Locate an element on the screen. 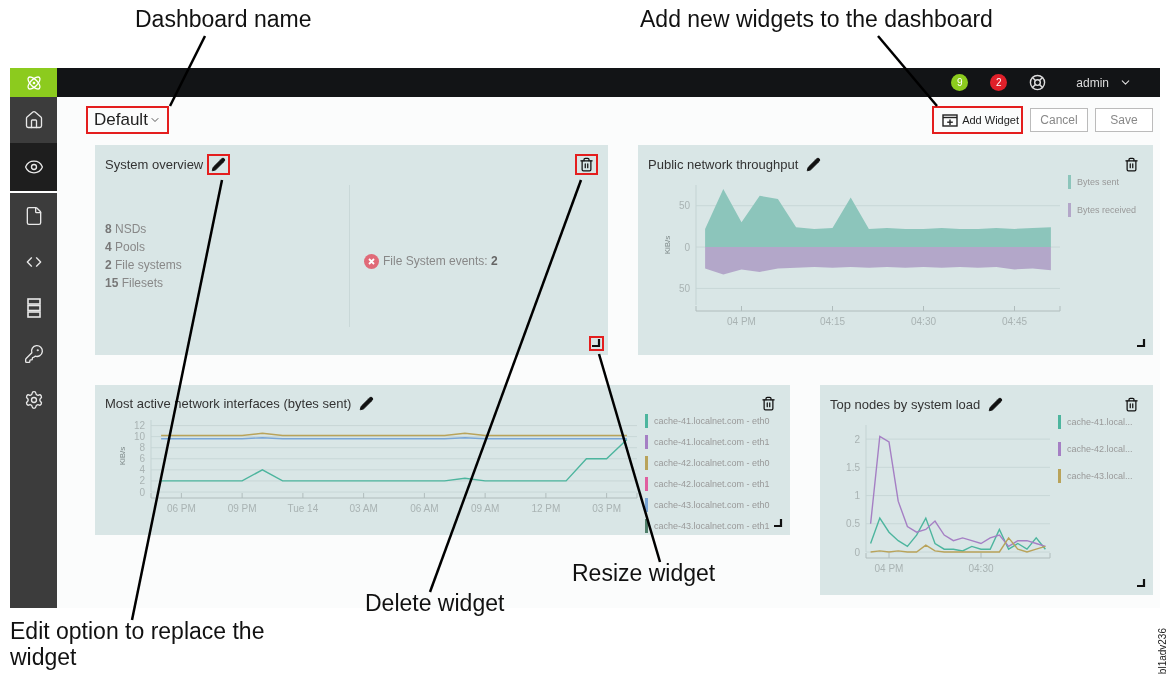 This screenshot has height=676, width=1170. resize-handle is located at coordinates (596, 343).